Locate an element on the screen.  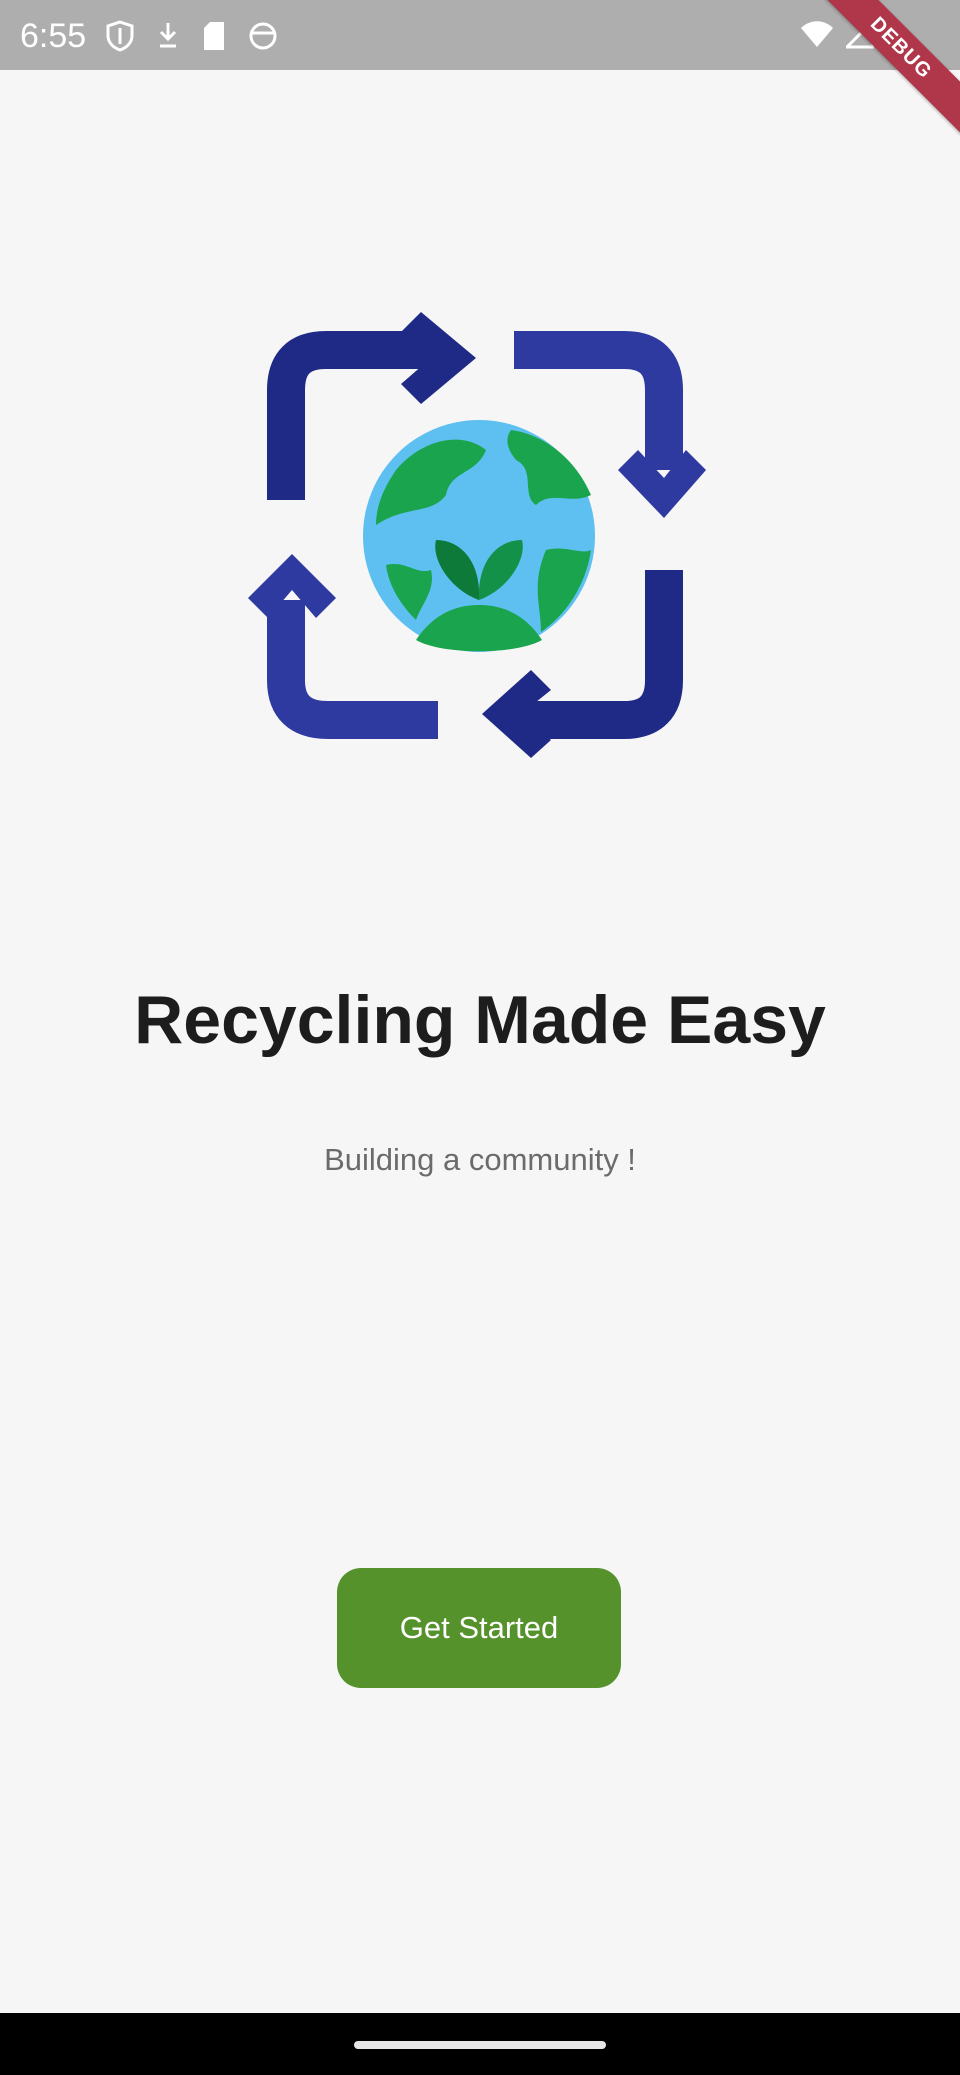
download-icon is located at coordinates (168, 36).